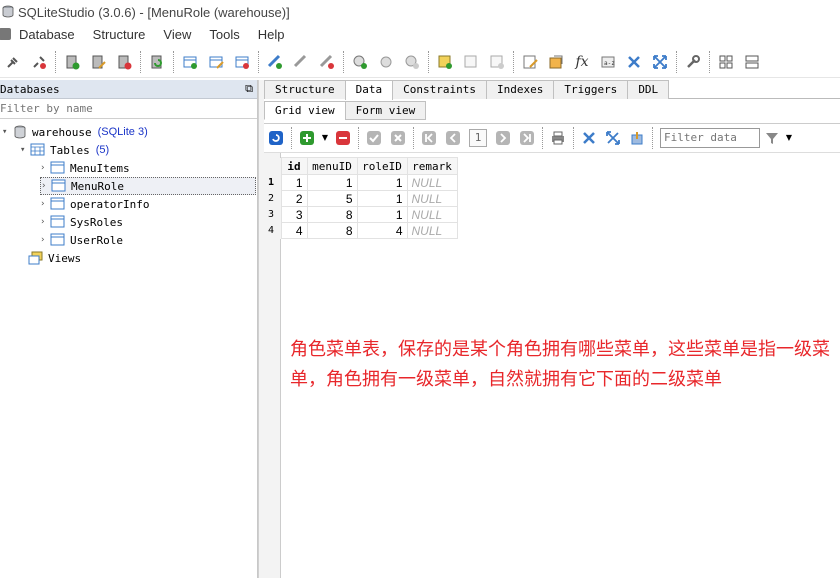 Image resolution: width=840 pixels, height=578 pixels. Describe the element at coordinates (177, 35) in the screenshot. I see `menu-view: View` at that location.